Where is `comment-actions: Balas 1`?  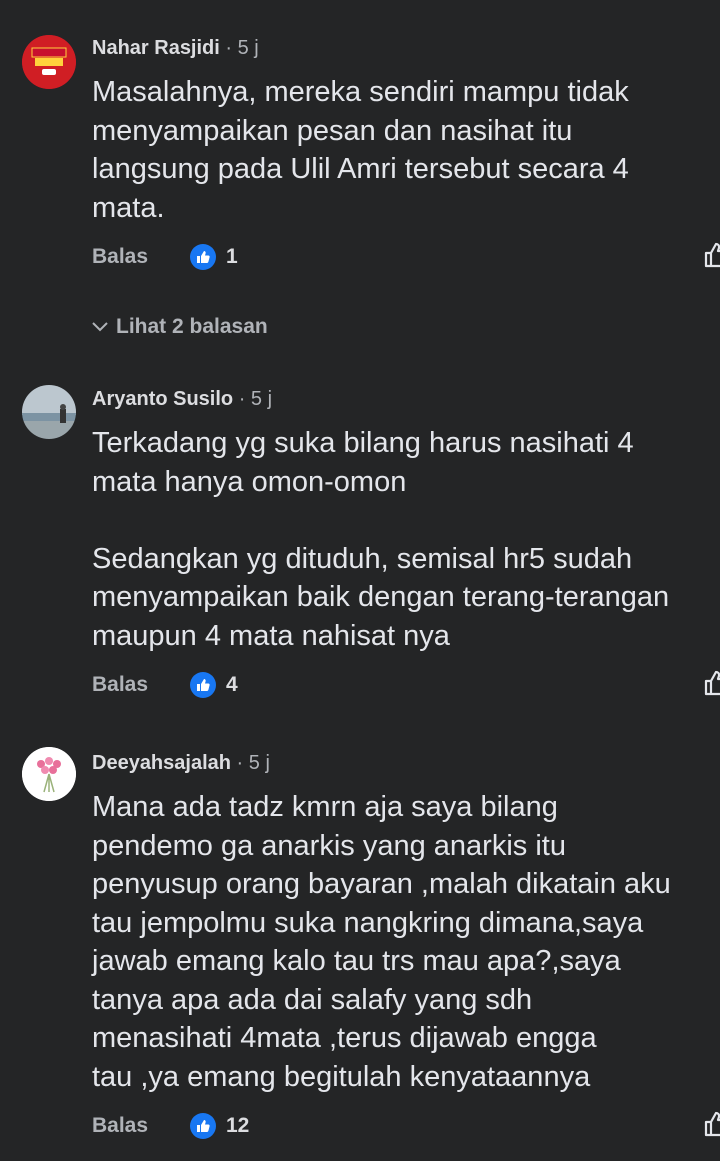 comment-actions: Balas 1 is located at coordinates (406, 257).